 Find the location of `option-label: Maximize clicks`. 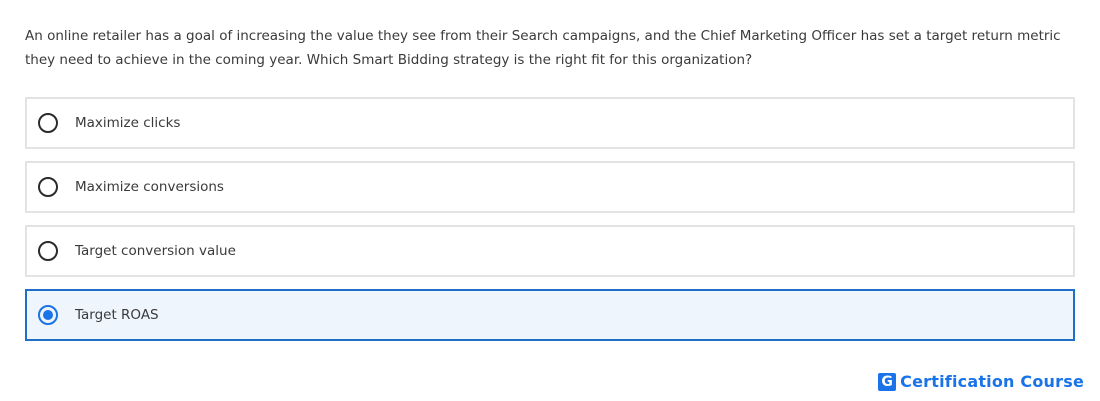

option-label: Maximize clicks is located at coordinates (128, 123).